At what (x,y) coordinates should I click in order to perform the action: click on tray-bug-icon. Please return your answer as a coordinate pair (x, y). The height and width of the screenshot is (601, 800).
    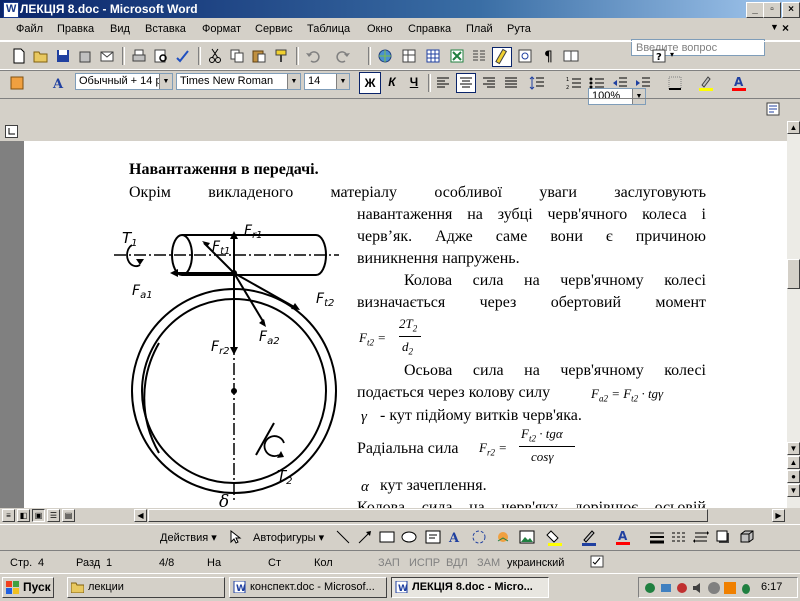
    Looking at the image, I should click on (746, 588).